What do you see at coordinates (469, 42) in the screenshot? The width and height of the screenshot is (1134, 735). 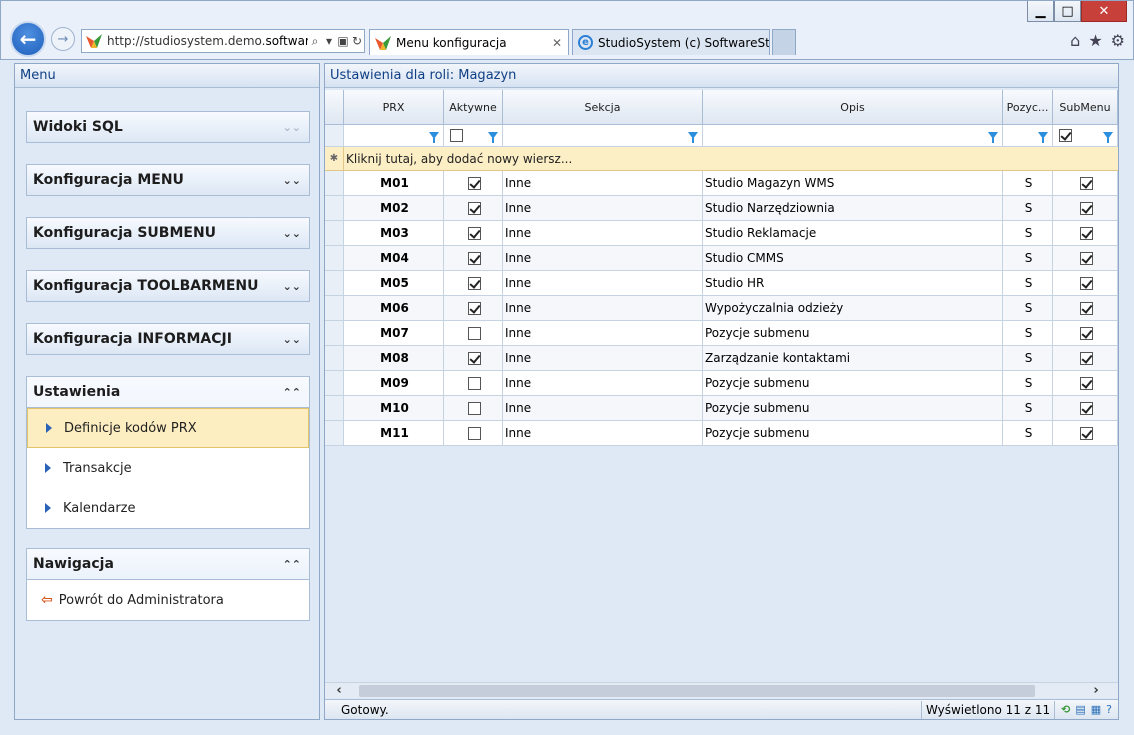 I see `tab-menu-konfiguracja: Menu konfiguracja ✕` at bounding box center [469, 42].